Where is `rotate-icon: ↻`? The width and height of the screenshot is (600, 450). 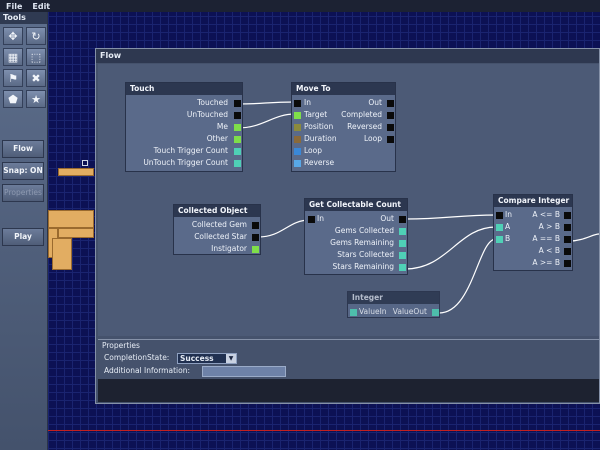 rotate-icon: ↻ is located at coordinates (36, 36).